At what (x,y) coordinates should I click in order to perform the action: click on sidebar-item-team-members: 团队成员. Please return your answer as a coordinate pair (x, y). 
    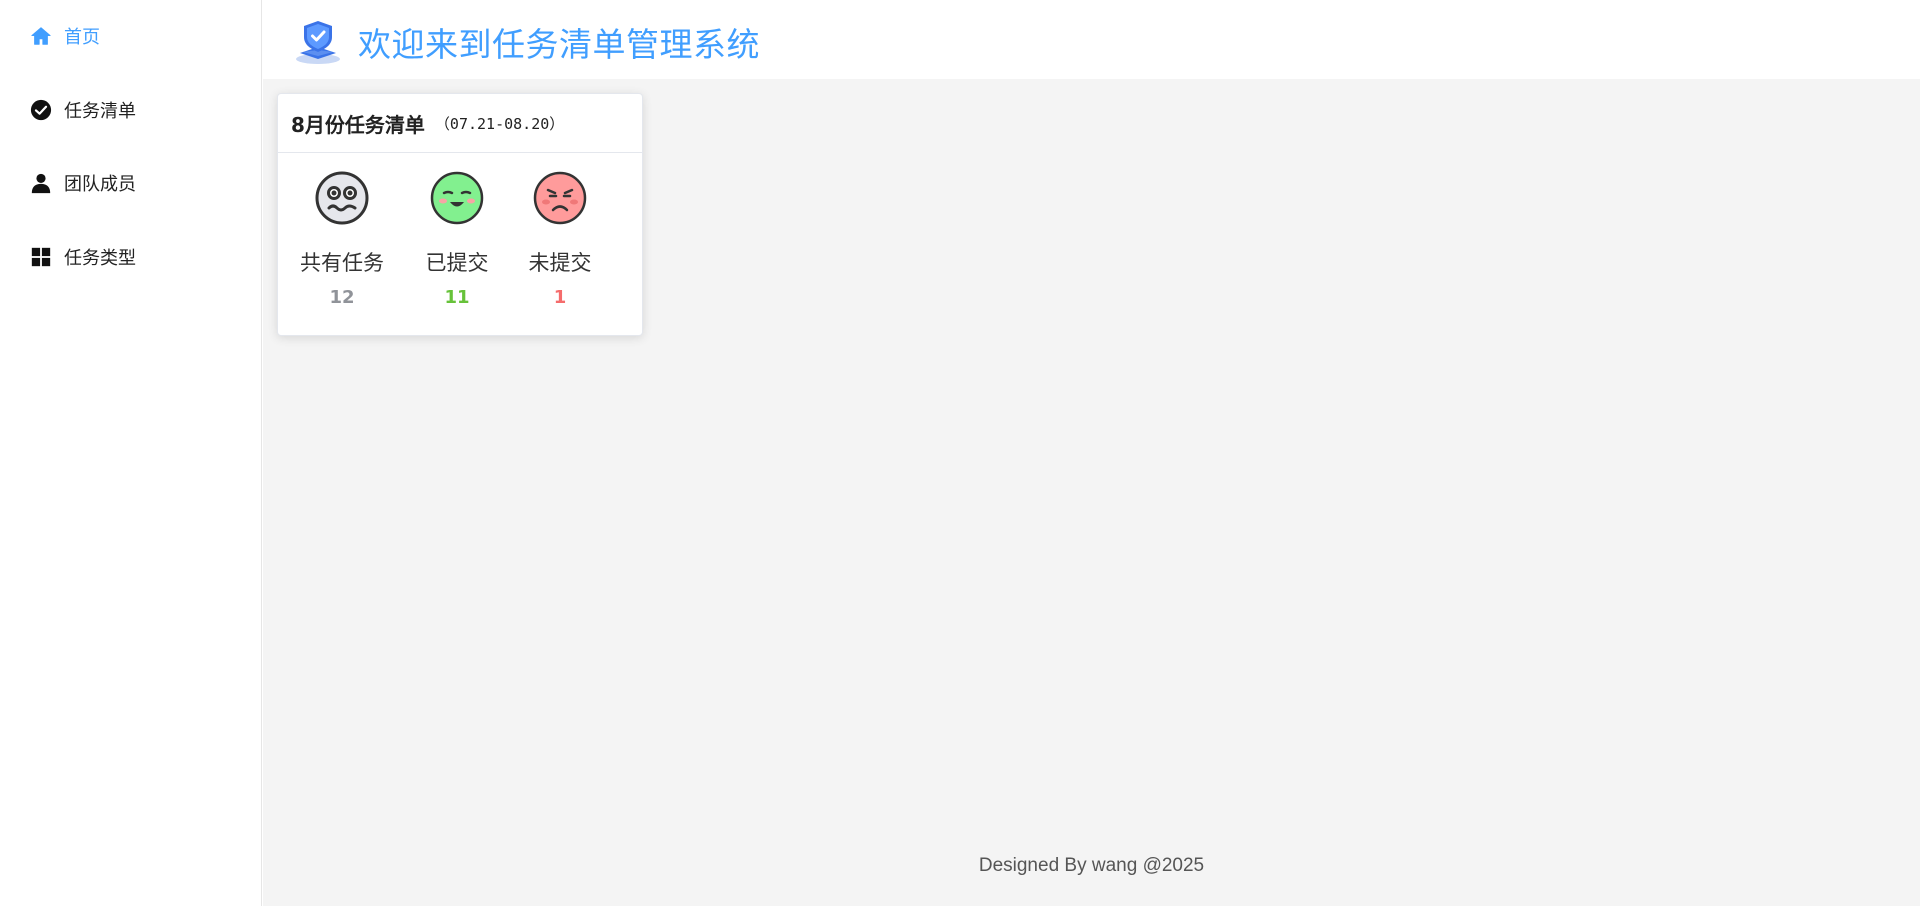
    Looking at the image, I should click on (83, 183).